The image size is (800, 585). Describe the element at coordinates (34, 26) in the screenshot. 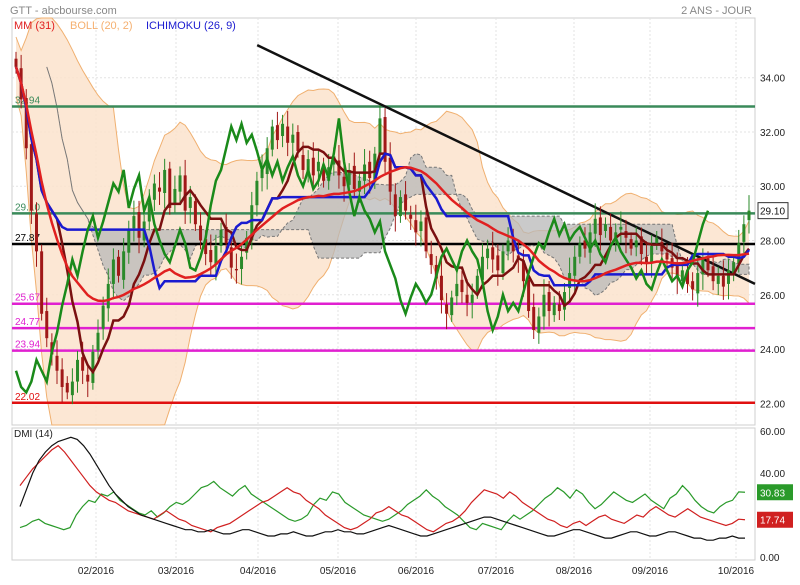

I see `legend-entry: MM (31)` at that location.